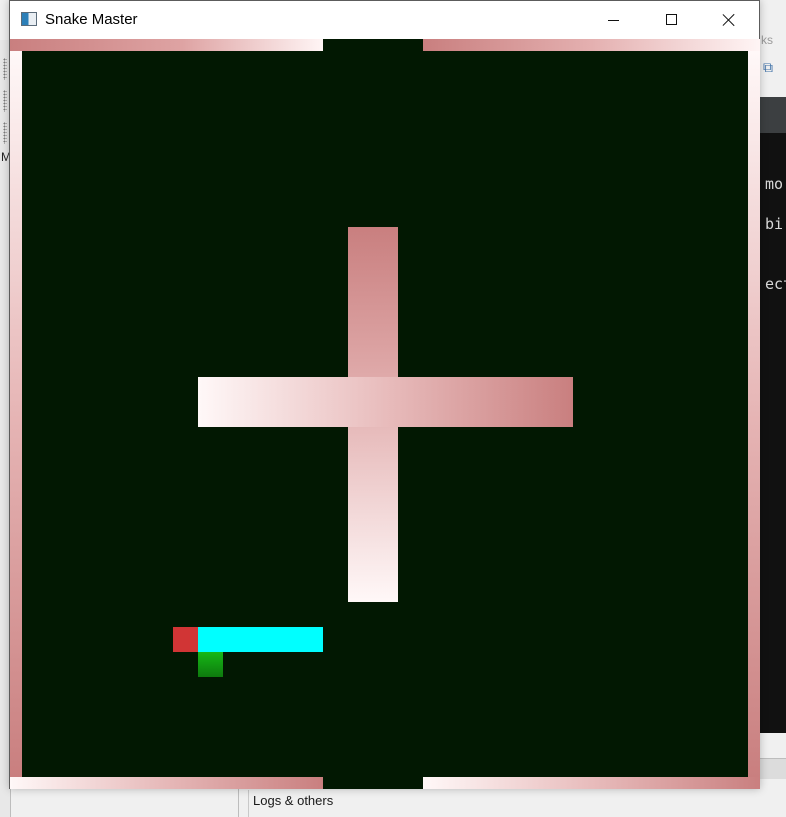  What do you see at coordinates (16, 414) in the screenshot?
I see `wall-left` at bounding box center [16, 414].